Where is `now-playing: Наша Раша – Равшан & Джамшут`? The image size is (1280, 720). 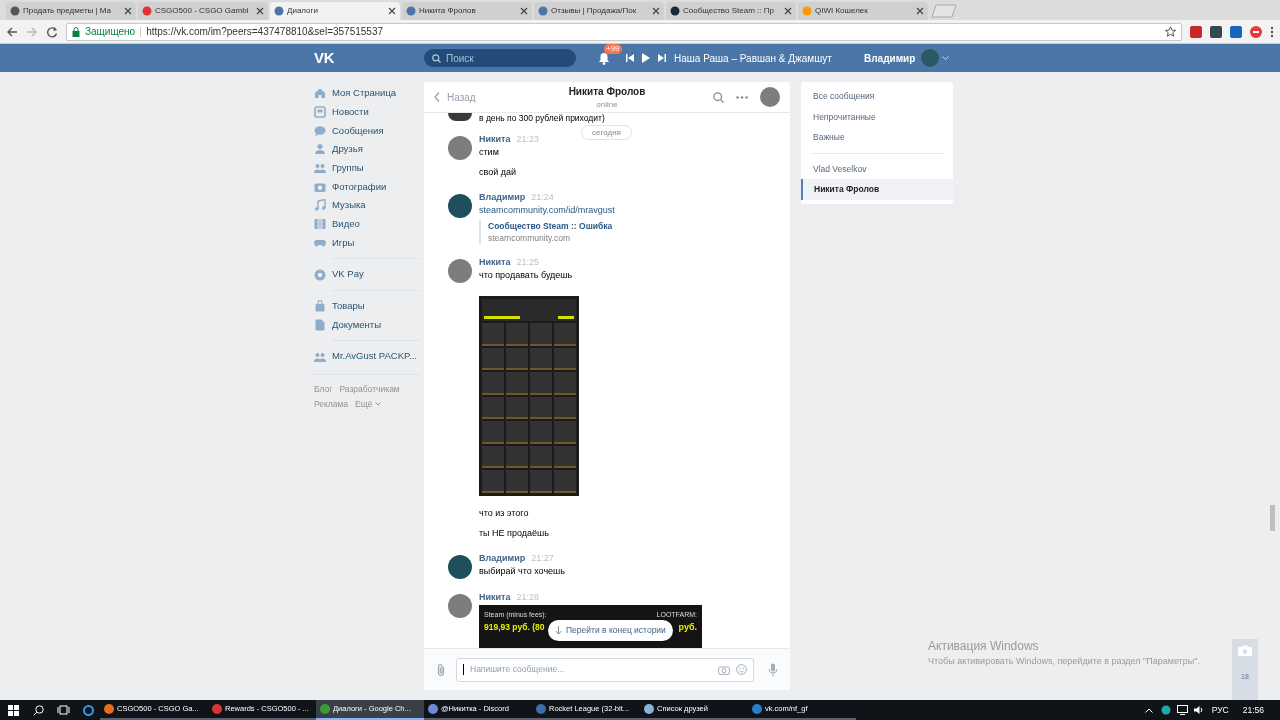
now-playing: Наша Раша – Равшан & Джамшут is located at coordinates (769, 58).